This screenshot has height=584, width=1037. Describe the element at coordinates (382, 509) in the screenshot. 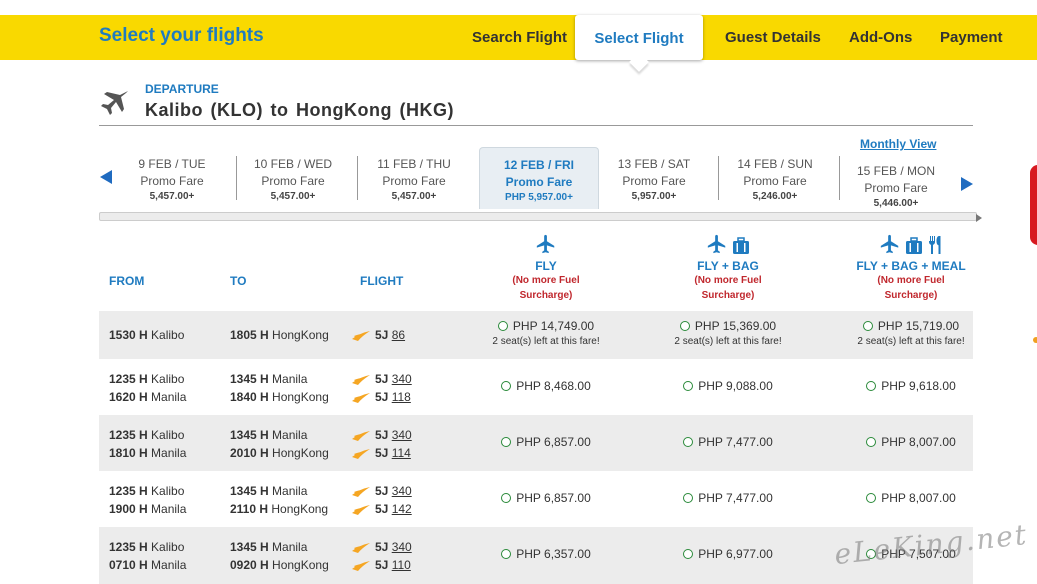

I see `flight-number: 5J 142` at that location.